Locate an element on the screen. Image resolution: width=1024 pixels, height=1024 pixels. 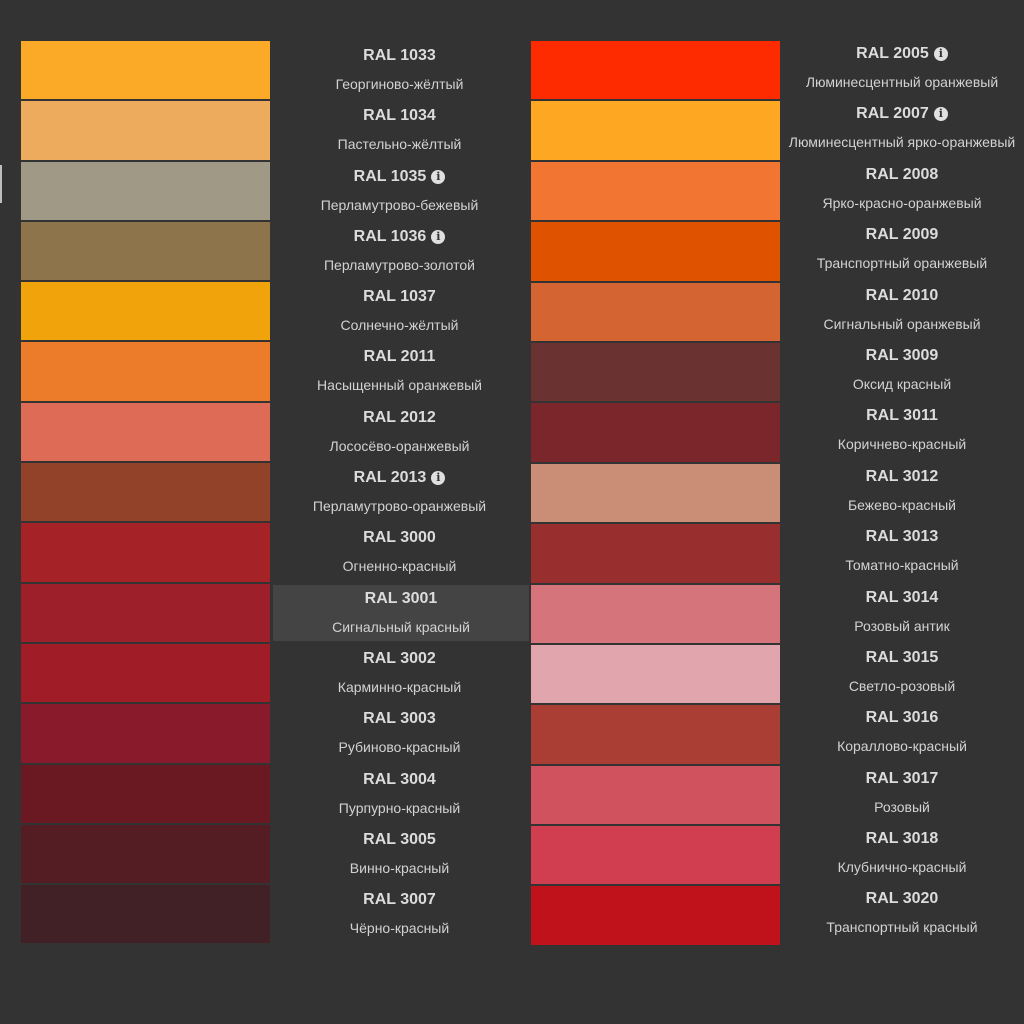
color-row: RAL 3017 Розовый is located at coordinates (777, 795).